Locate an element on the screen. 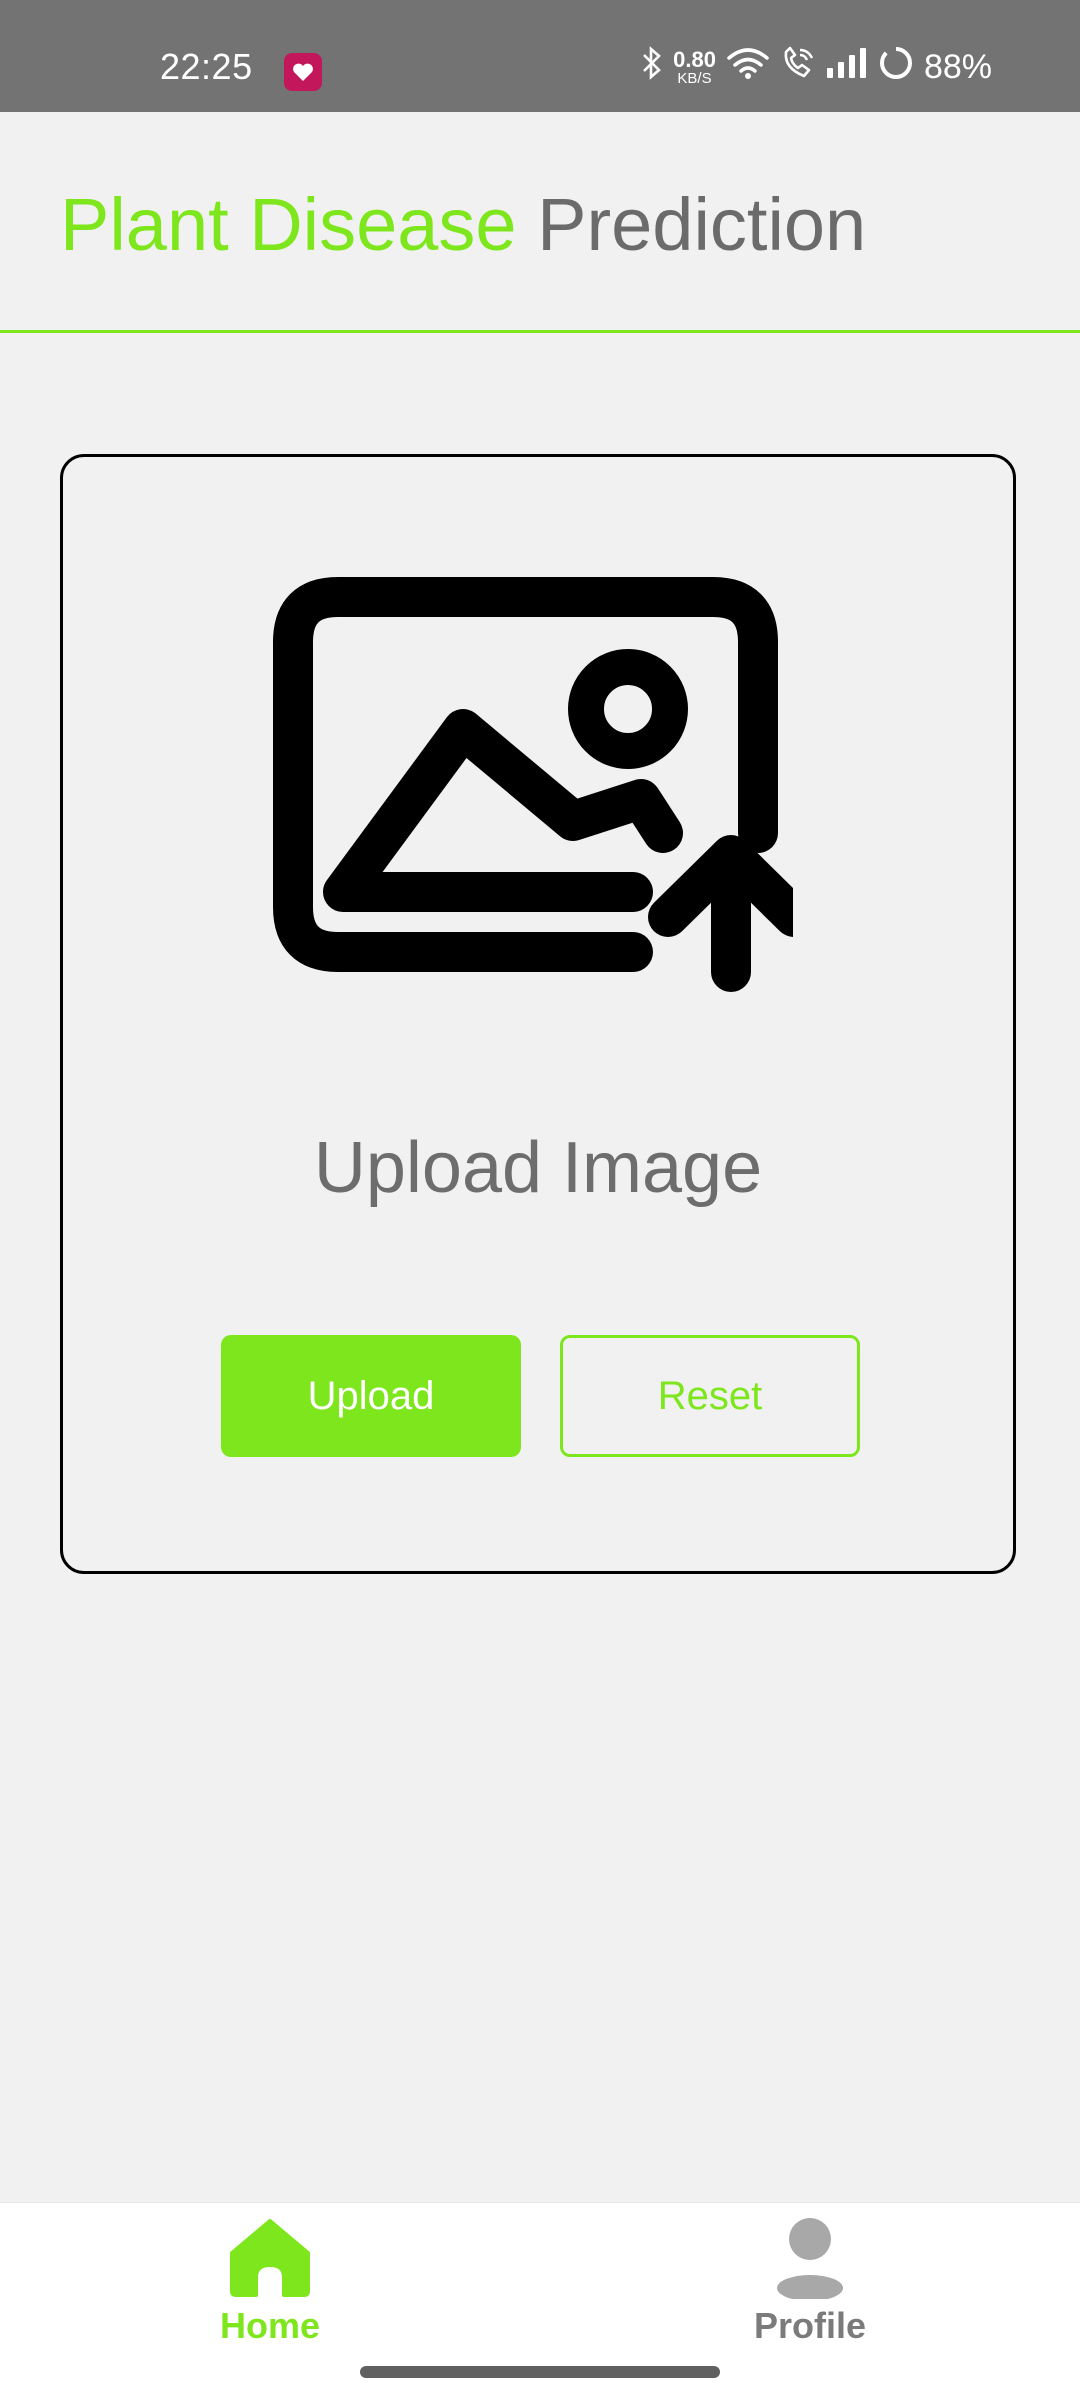  nav-item-profile: Profile is located at coordinates (810, 2278).